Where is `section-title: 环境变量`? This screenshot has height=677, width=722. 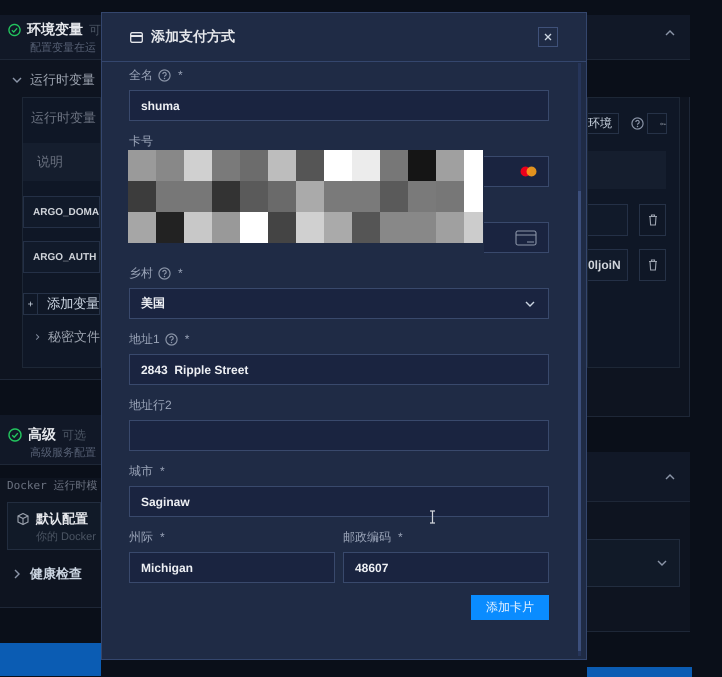 section-title: 环境变量 is located at coordinates (55, 30).